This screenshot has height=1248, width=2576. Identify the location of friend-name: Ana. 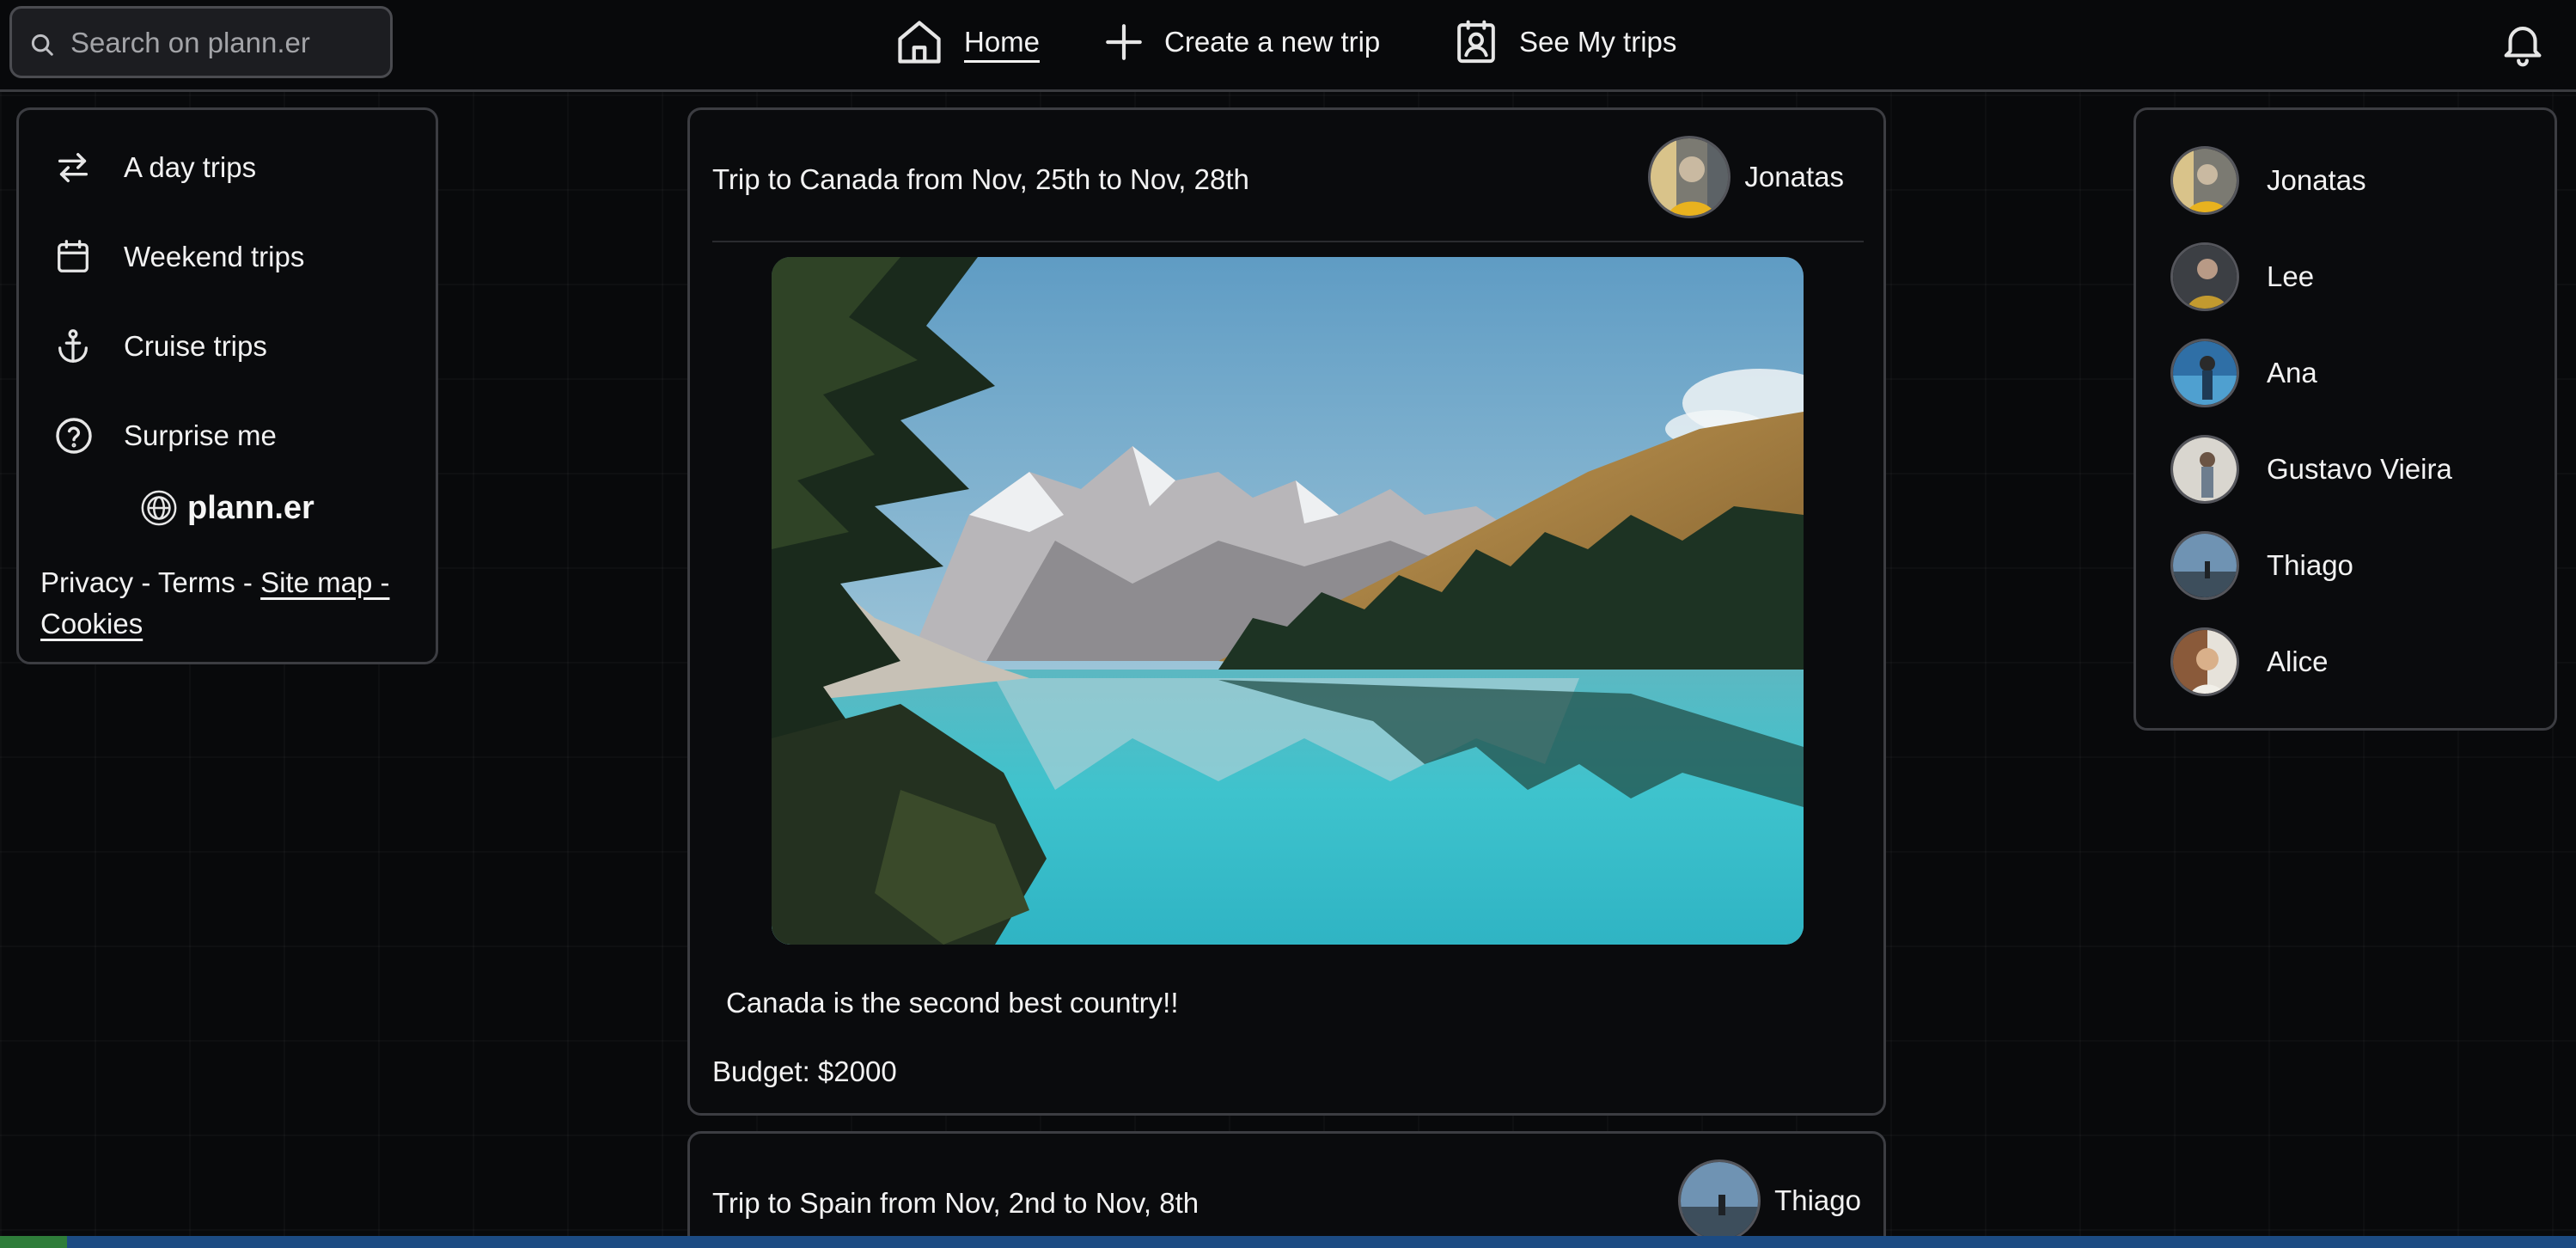
(2292, 372).